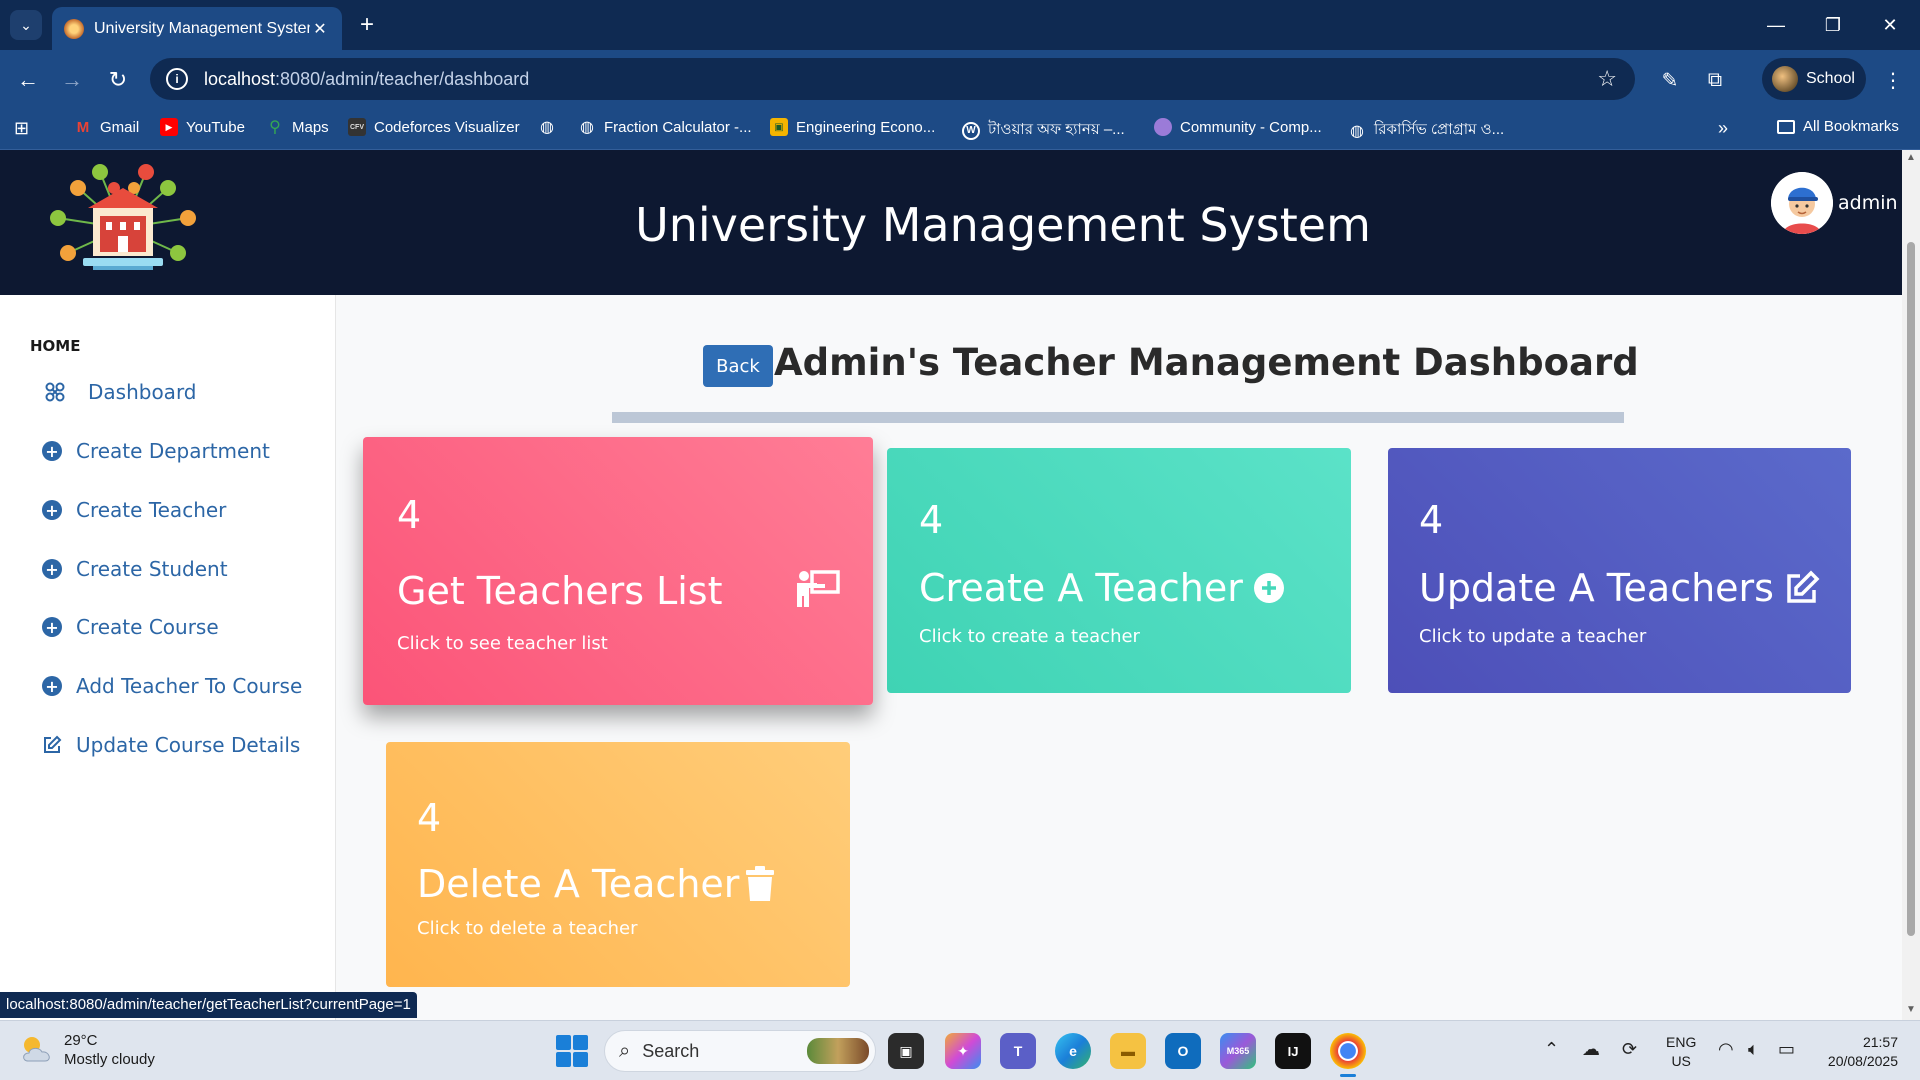 This screenshot has width=1920, height=1080. What do you see at coordinates (106, 127) in the screenshot?
I see `bookmark-gmail: M Gmail` at bounding box center [106, 127].